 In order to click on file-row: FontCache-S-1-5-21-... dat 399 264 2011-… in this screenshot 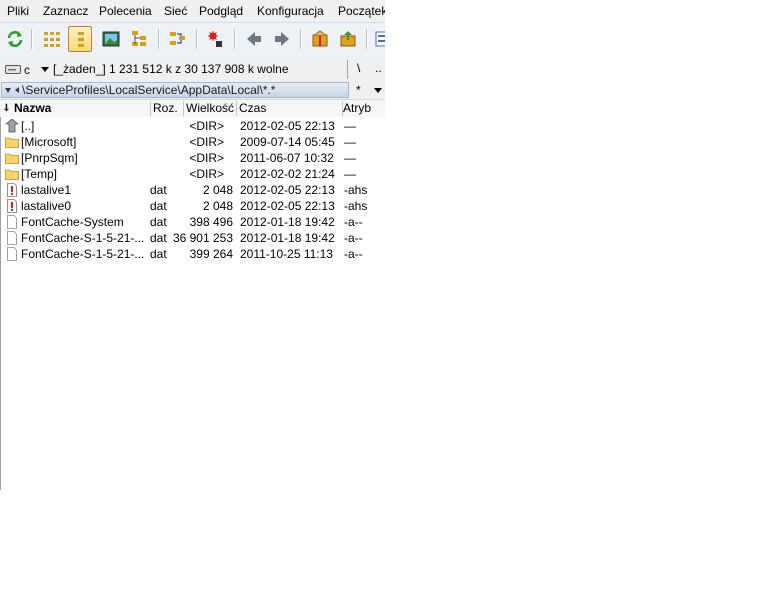, I will do `click(193, 254)`.